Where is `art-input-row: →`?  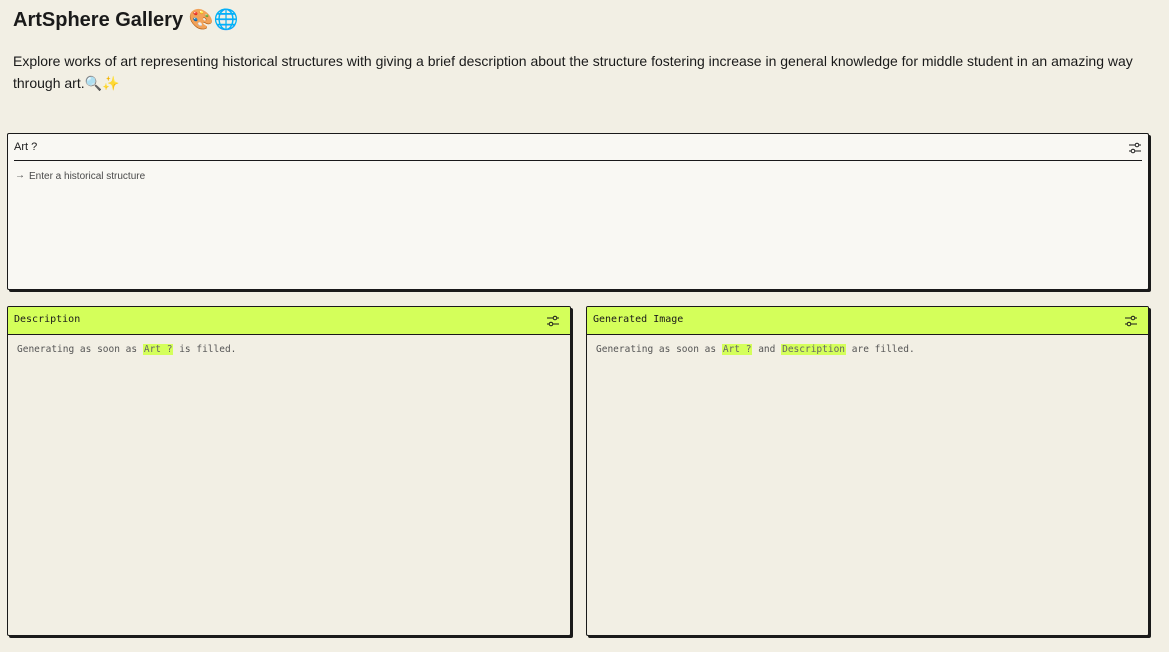
art-input-row: → is located at coordinates (562, 176).